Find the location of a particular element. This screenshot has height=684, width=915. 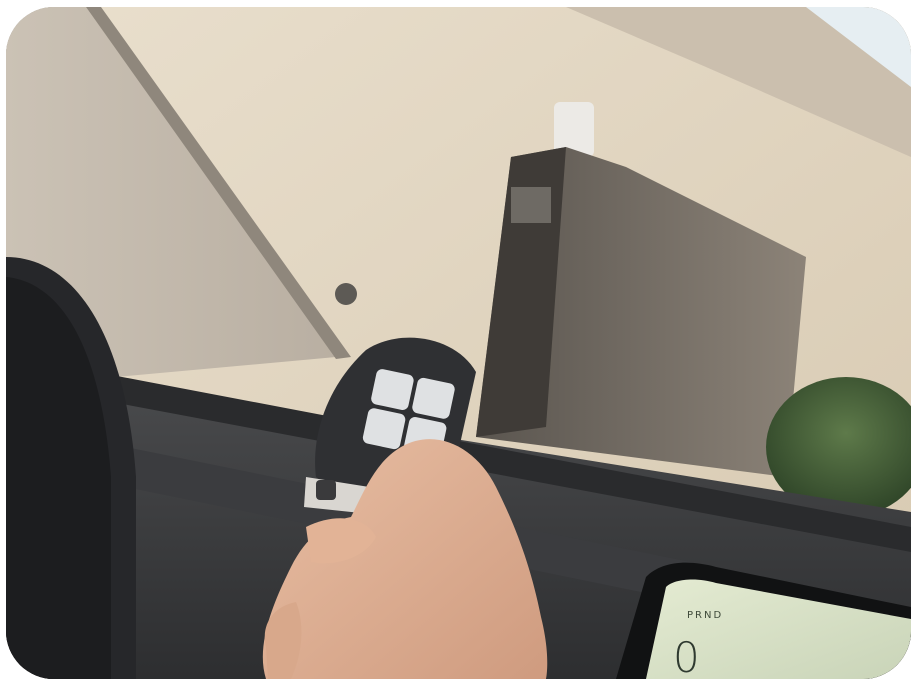

box-detail is located at coordinates (531, 205).